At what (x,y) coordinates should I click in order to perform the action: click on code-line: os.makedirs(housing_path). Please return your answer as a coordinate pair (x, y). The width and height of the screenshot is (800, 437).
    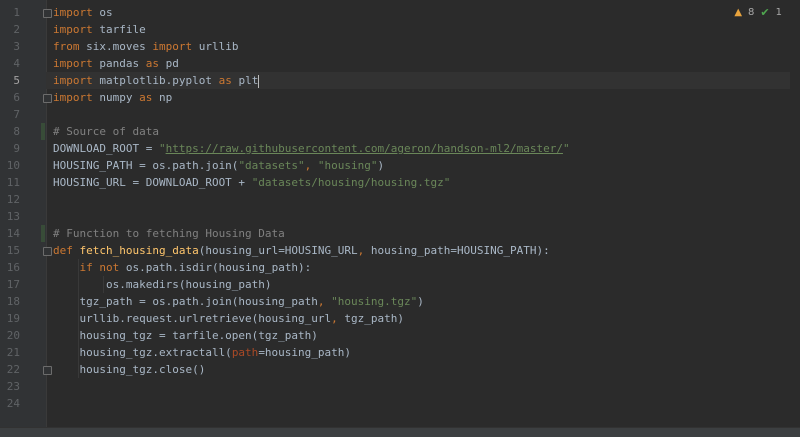
    Looking at the image, I should click on (426, 284).